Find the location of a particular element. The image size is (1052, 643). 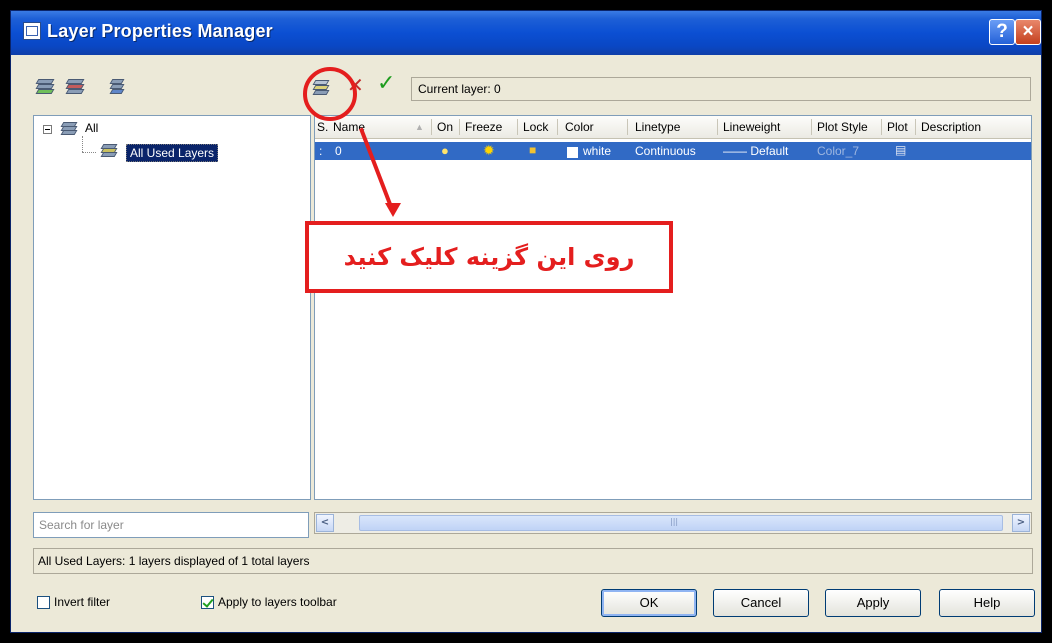

help-button: Help is located at coordinates (987, 603).